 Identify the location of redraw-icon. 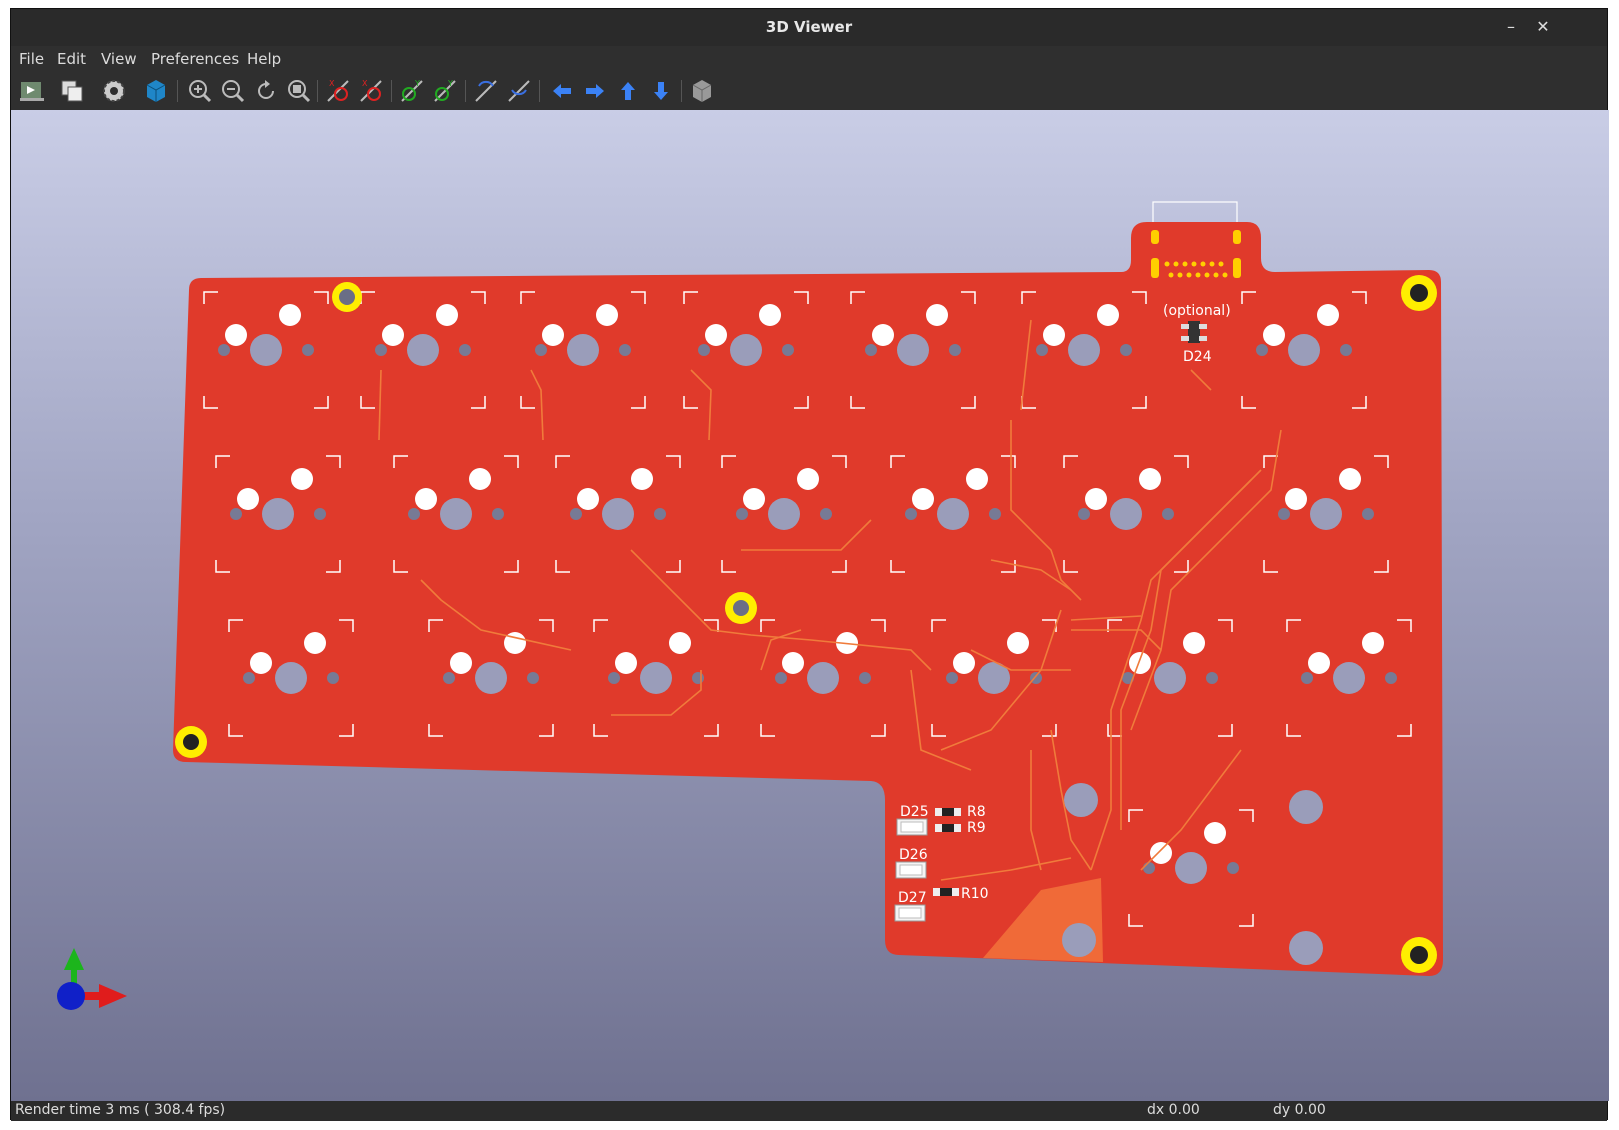
(266, 91).